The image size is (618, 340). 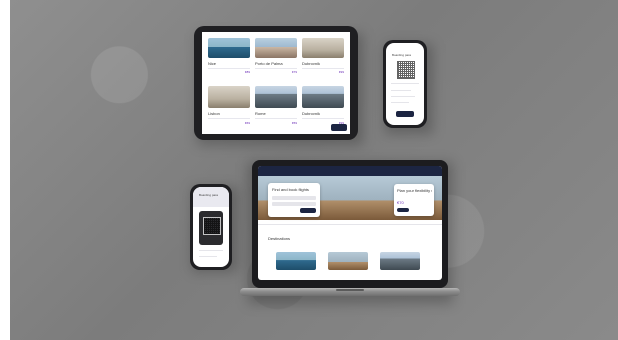 I want to click on laptop-section-title: Destinations, so click(x=279, y=238).